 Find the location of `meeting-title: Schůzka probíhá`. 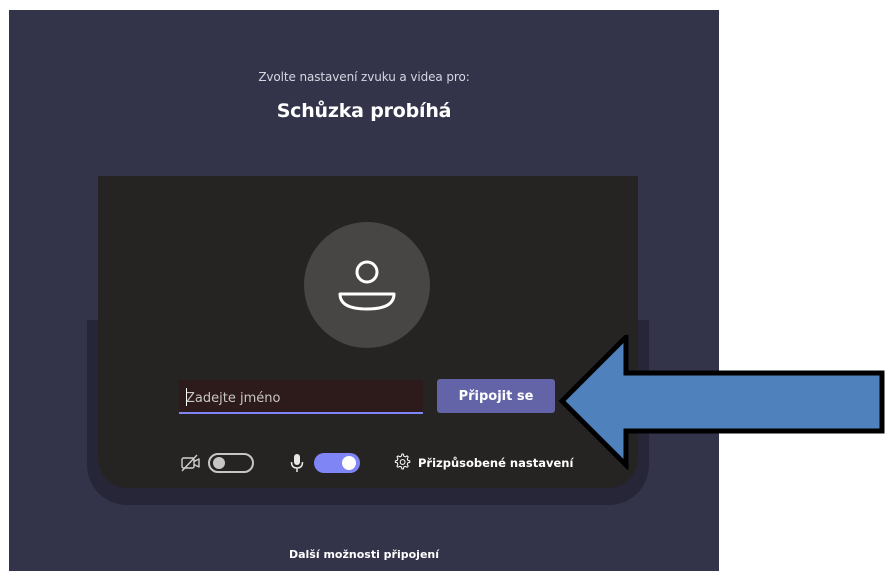

meeting-title: Schůzka probíhá is located at coordinates (364, 111).